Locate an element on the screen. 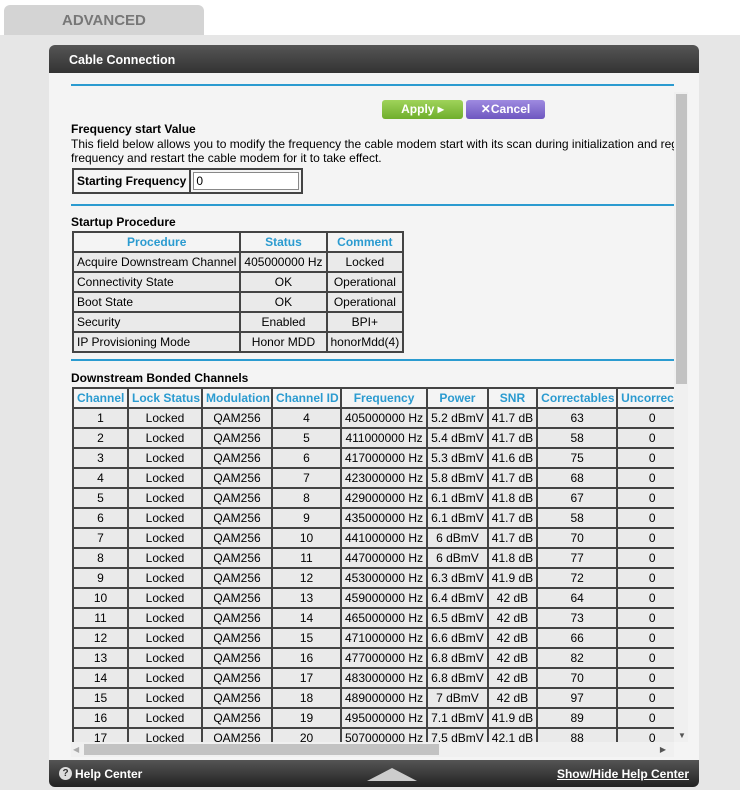  table-cell: honorMdd(4) is located at coordinates (365, 342).